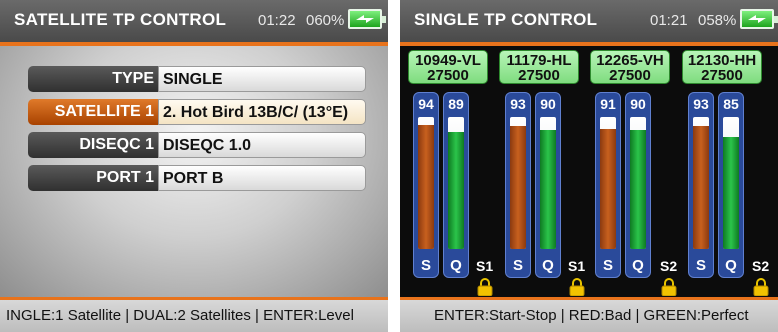  What do you see at coordinates (608, 104) in the screenshot?
I see `signal-value: 91` at bounding box center [608, 104].